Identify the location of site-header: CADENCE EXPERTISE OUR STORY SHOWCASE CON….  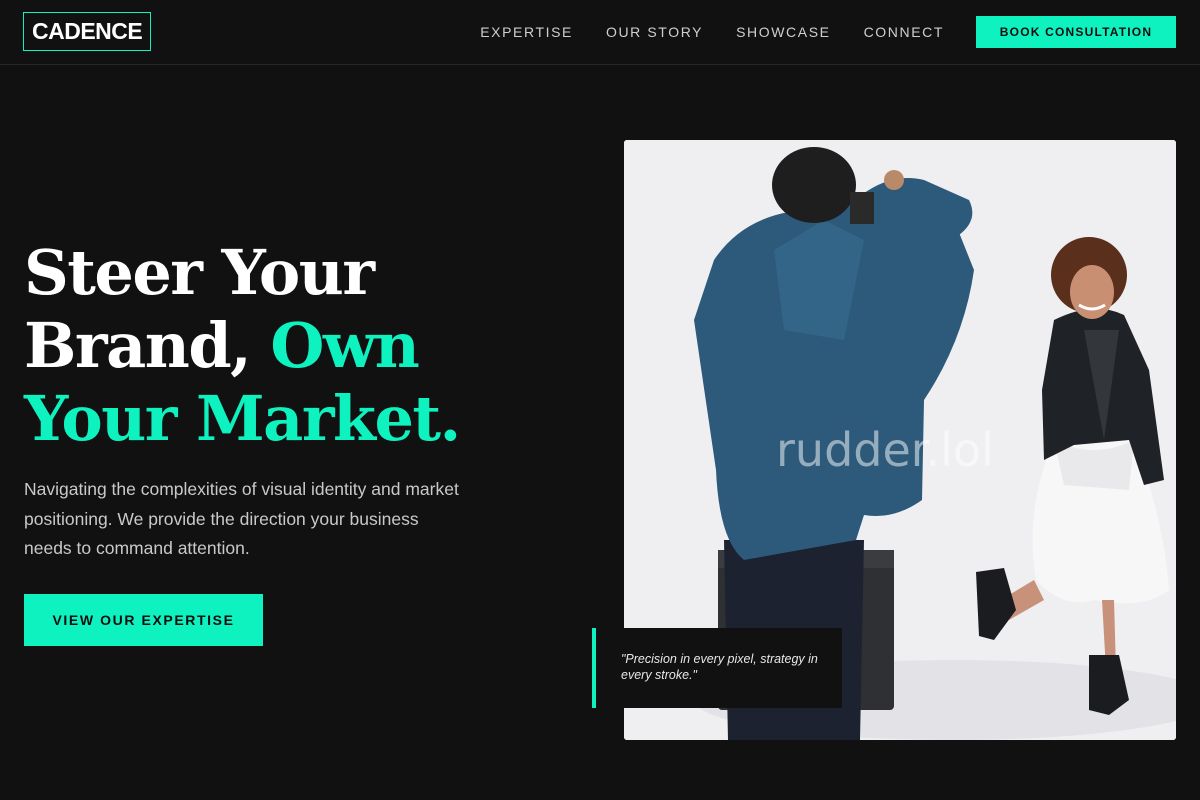
(600, 32).